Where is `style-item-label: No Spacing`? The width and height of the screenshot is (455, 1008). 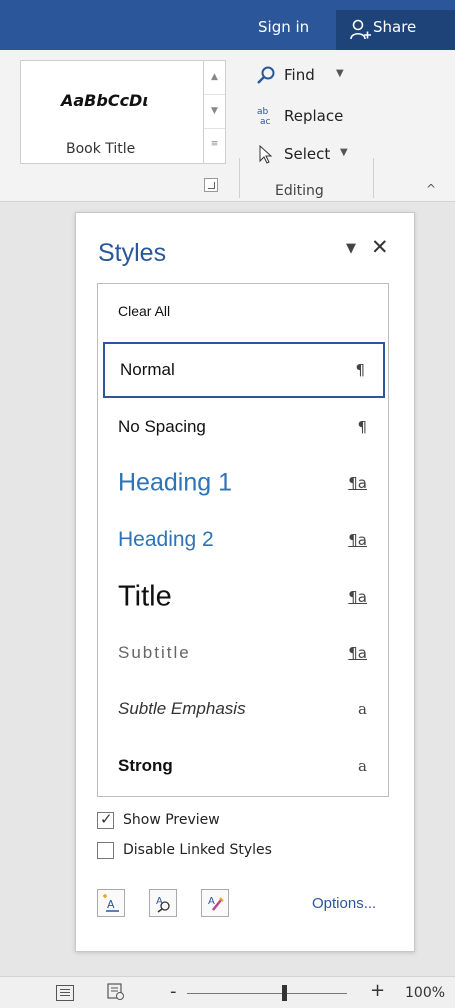 style-item-label: No Spacing is located at coordinates (162, 426).